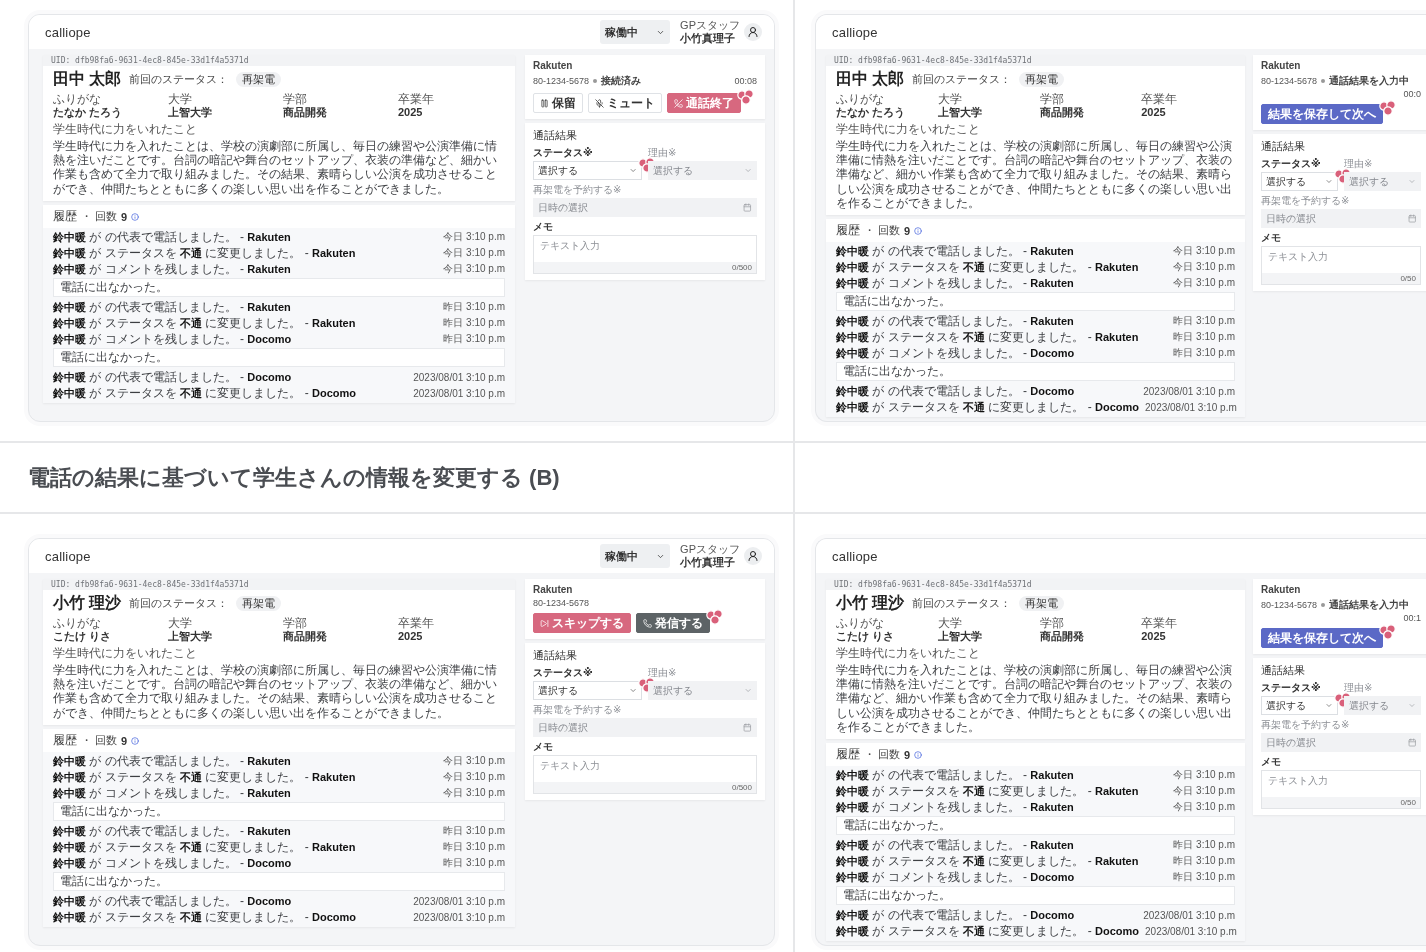 Image resolution: width=1426 pixels, height=952 pixels. I want to click on history-entry: 鈴中暖 が ステータスを 不通 に変更しました。 - Docomo, so click(204, 917).